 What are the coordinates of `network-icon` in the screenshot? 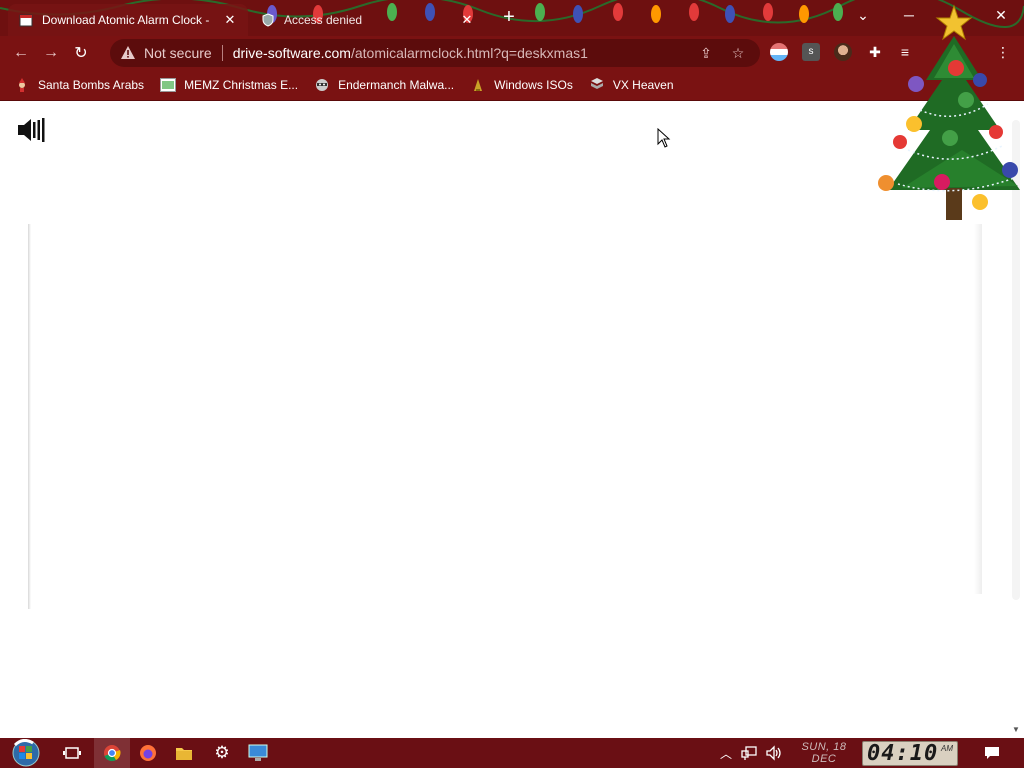 It's located at (749, 753).